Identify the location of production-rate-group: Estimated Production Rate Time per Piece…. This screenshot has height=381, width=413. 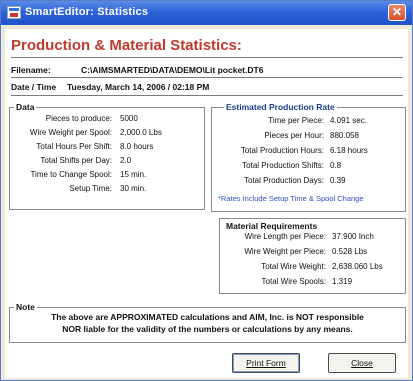
(308, 157).